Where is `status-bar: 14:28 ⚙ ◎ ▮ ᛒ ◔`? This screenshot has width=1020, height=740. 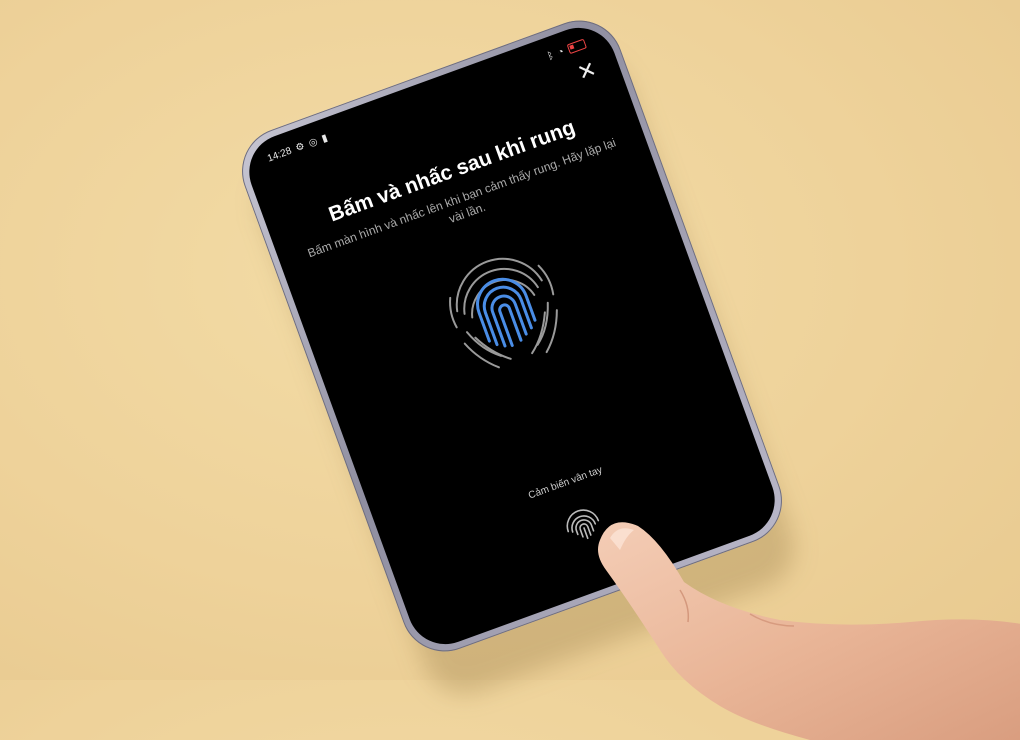
status-bar: 14:28 ⚙ ◎ ▮ ᛒ ◔ is located at coordinates (426, 101).